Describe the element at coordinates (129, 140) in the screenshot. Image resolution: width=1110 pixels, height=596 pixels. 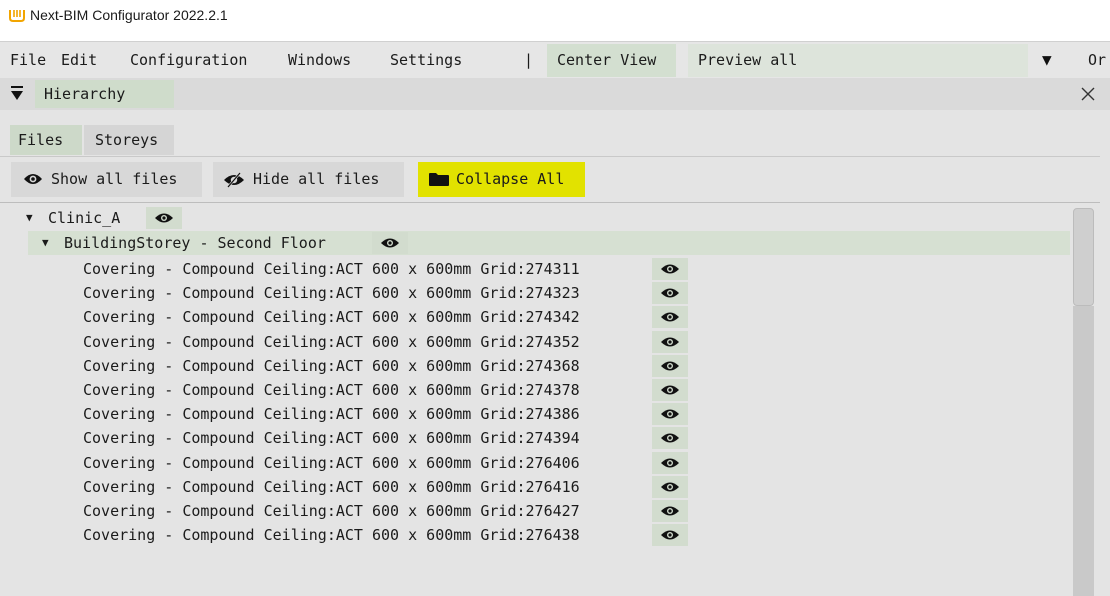
I see `tab-storeys: Storeys` at that location.